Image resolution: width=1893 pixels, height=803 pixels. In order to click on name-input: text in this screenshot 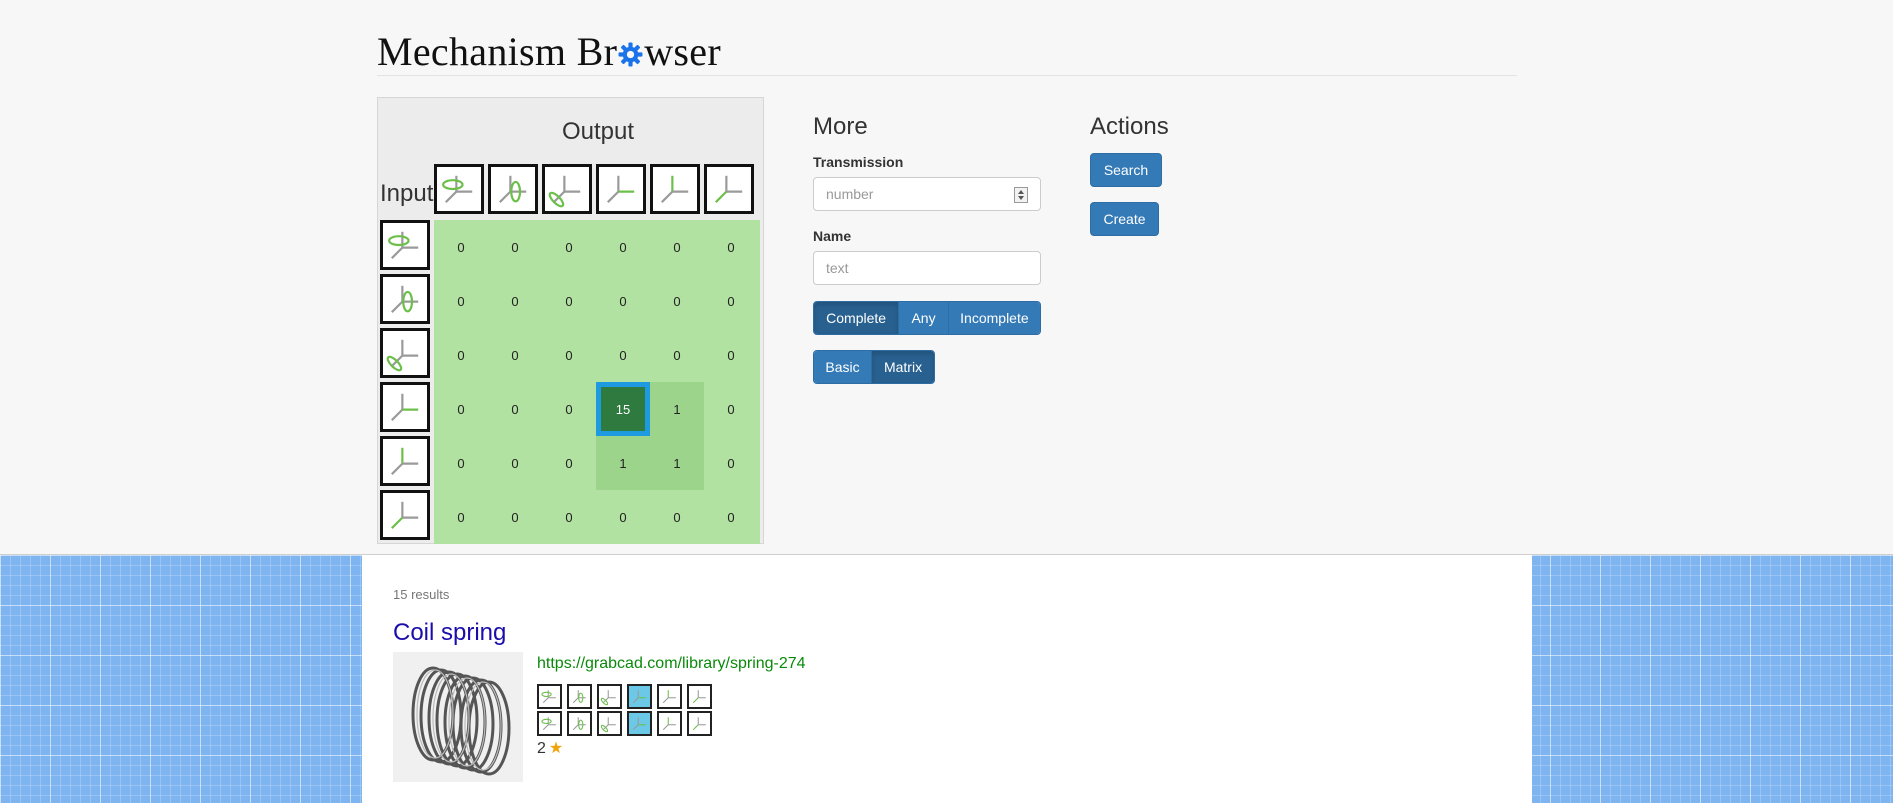, I will do `click(927, 268)`.